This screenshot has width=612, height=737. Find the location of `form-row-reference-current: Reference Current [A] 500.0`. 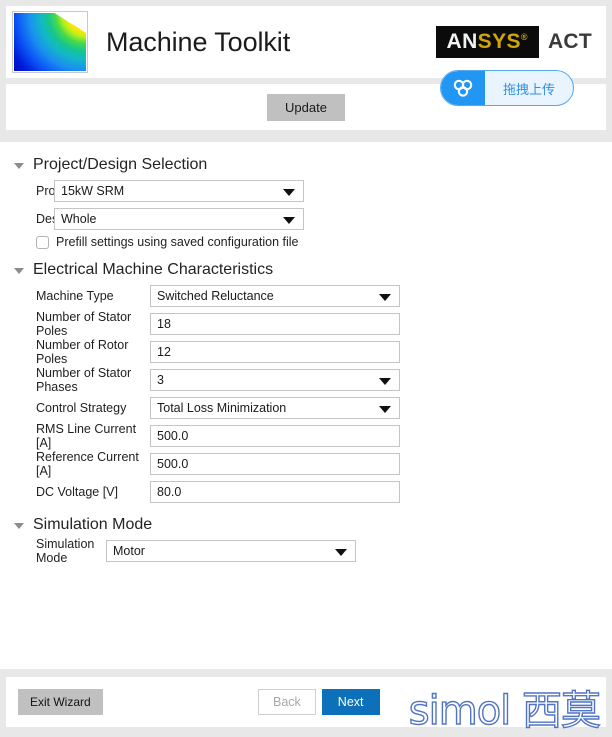

form-row-reference-current: Reference Current [A] 500.0 is located at coordinates (306, 463).